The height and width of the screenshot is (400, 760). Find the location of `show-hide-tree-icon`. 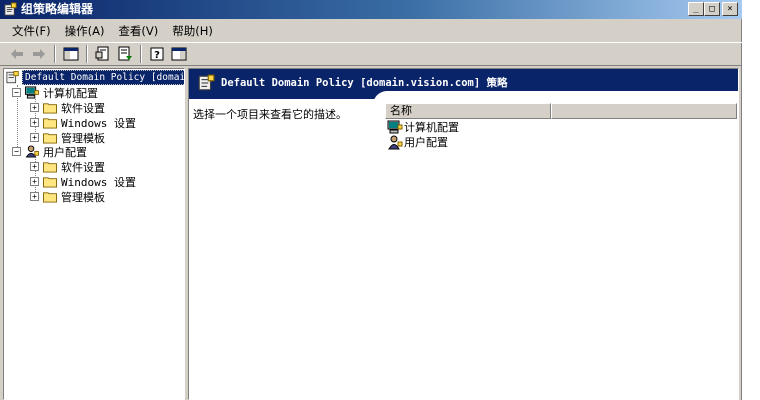

show-hide-tree-icon is located at coordinates (71, 54).